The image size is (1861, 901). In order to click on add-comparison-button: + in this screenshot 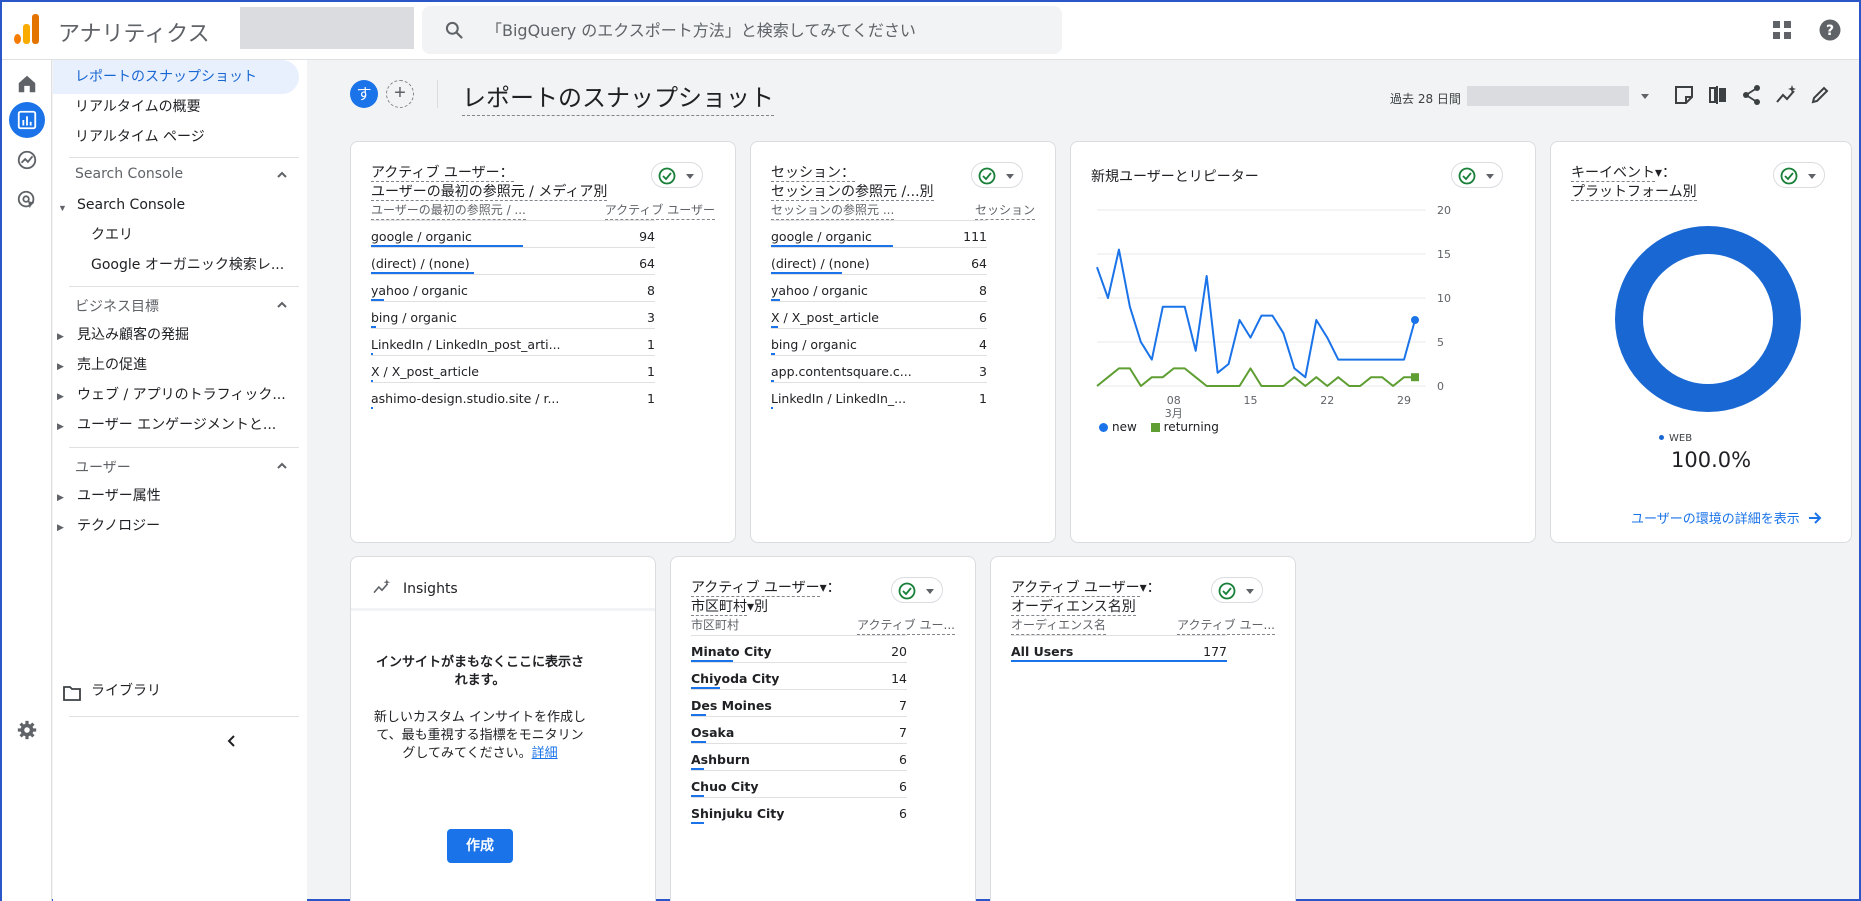, I will do `click(400, 94)`.